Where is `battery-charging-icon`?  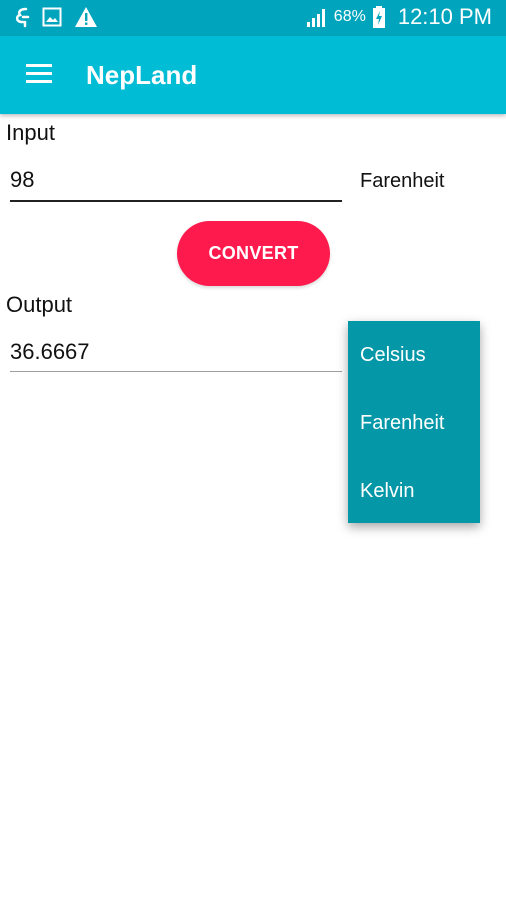 battery-charging-icon is located at coordinates (379, 17).